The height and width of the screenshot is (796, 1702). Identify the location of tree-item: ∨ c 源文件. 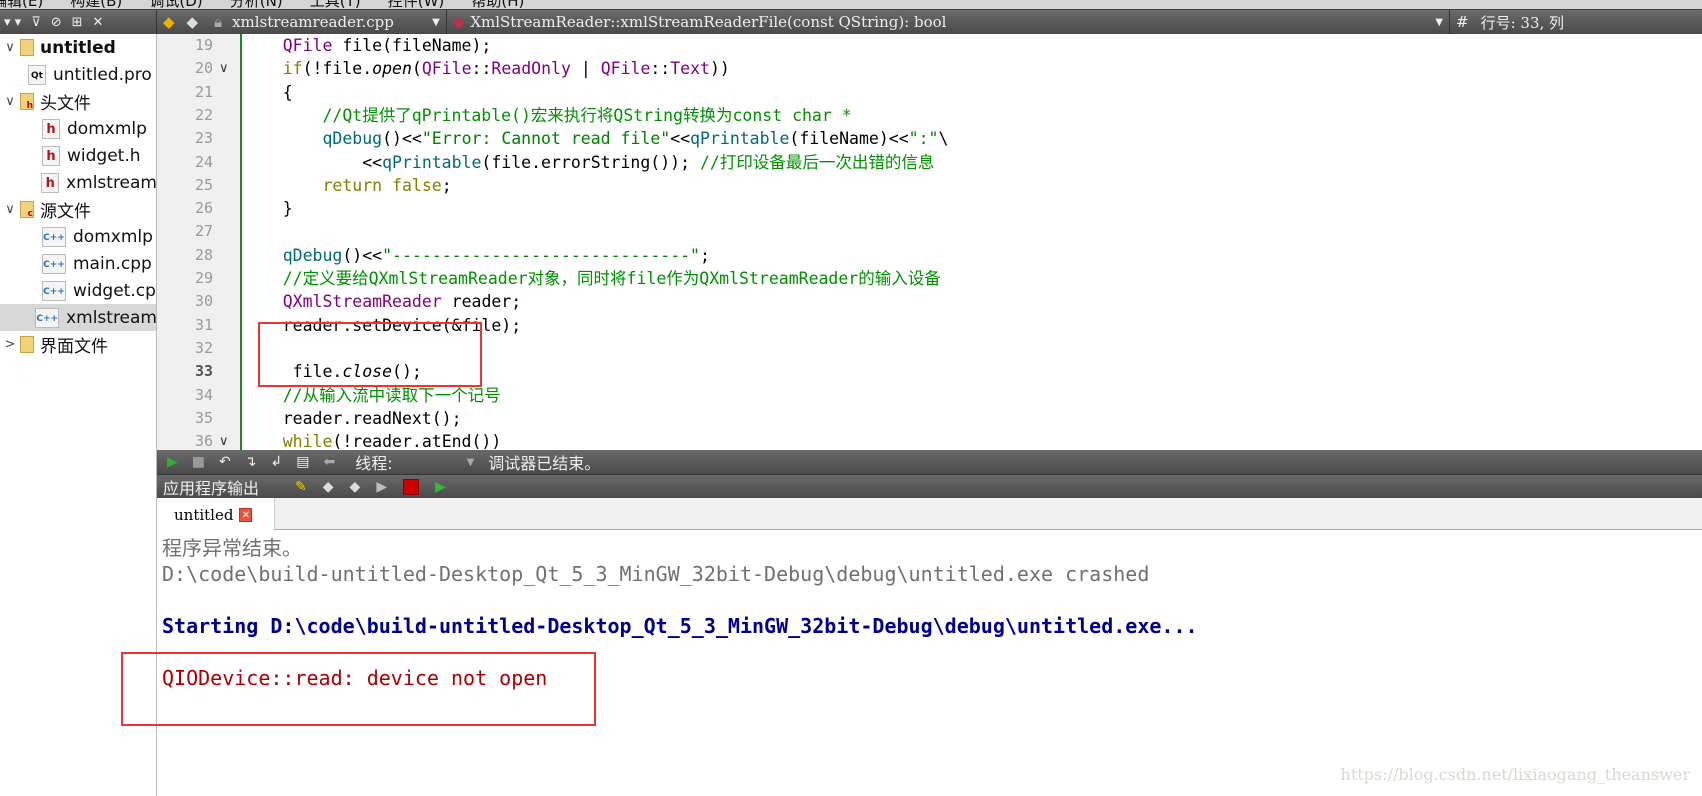
(78, 209).